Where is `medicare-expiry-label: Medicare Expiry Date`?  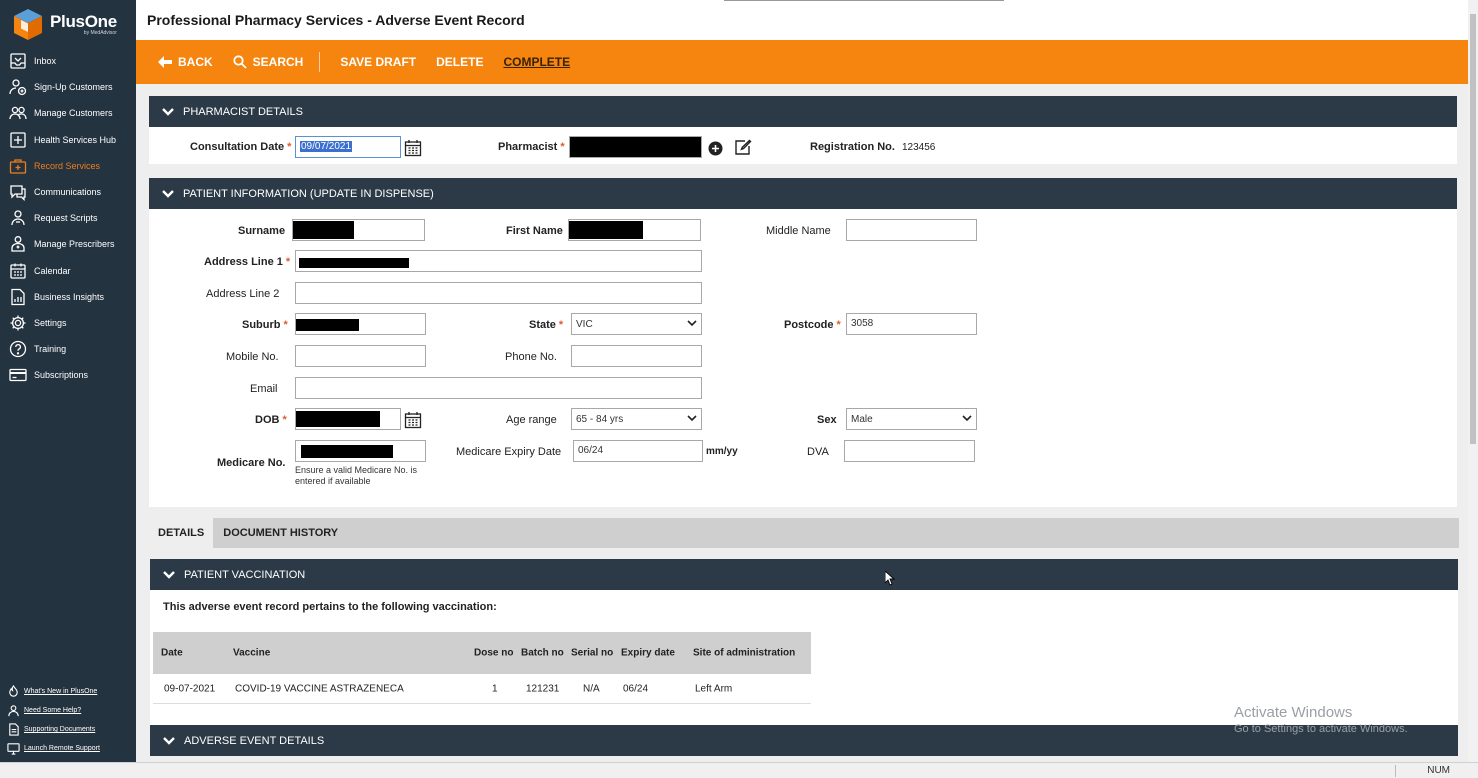 medicare-expiry-label: Medicare Expiry Date is located at coordinates (509, 452).